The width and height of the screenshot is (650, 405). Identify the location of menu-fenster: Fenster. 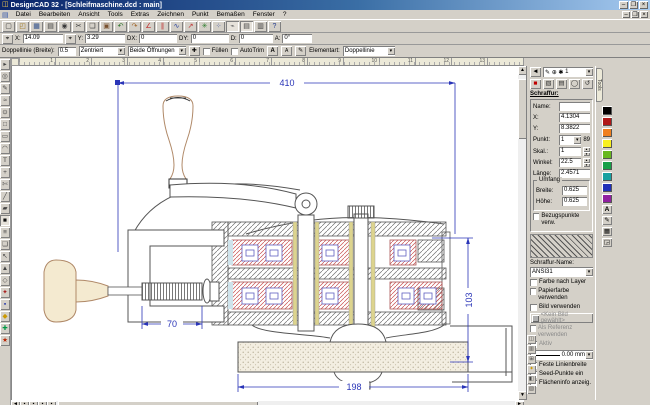
(264, 15).